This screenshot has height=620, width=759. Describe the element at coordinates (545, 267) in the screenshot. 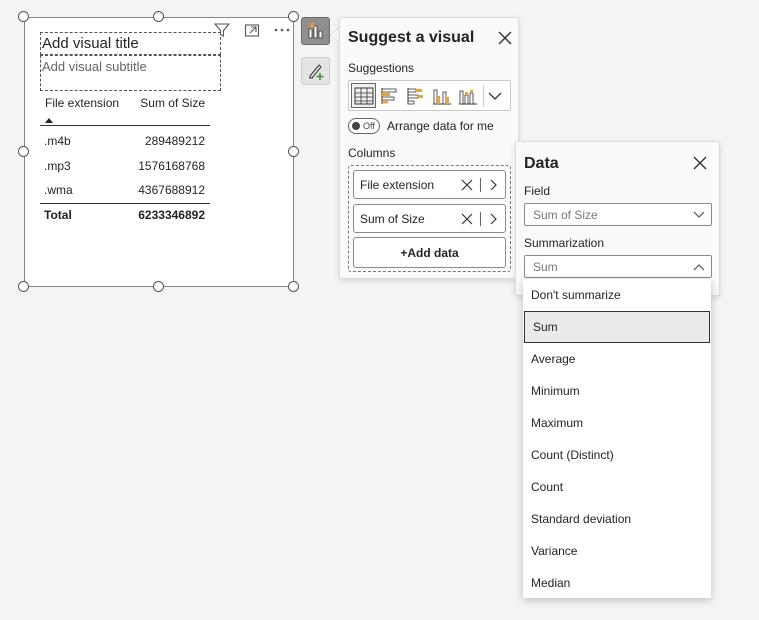

I see `summarization-dropdown-value: Sum` at that location.